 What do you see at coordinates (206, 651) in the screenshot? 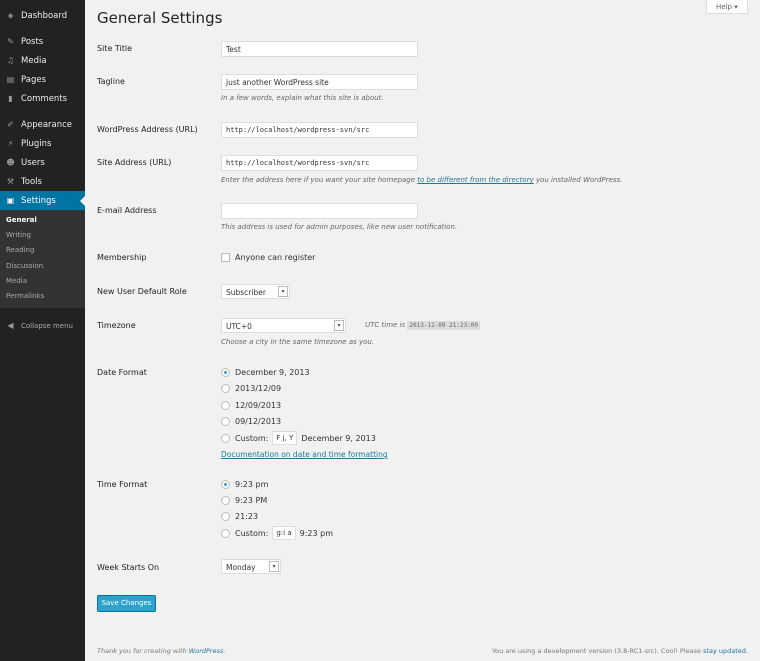
I see `wordpress-link: WordPress` at bounding box center [206, 651].